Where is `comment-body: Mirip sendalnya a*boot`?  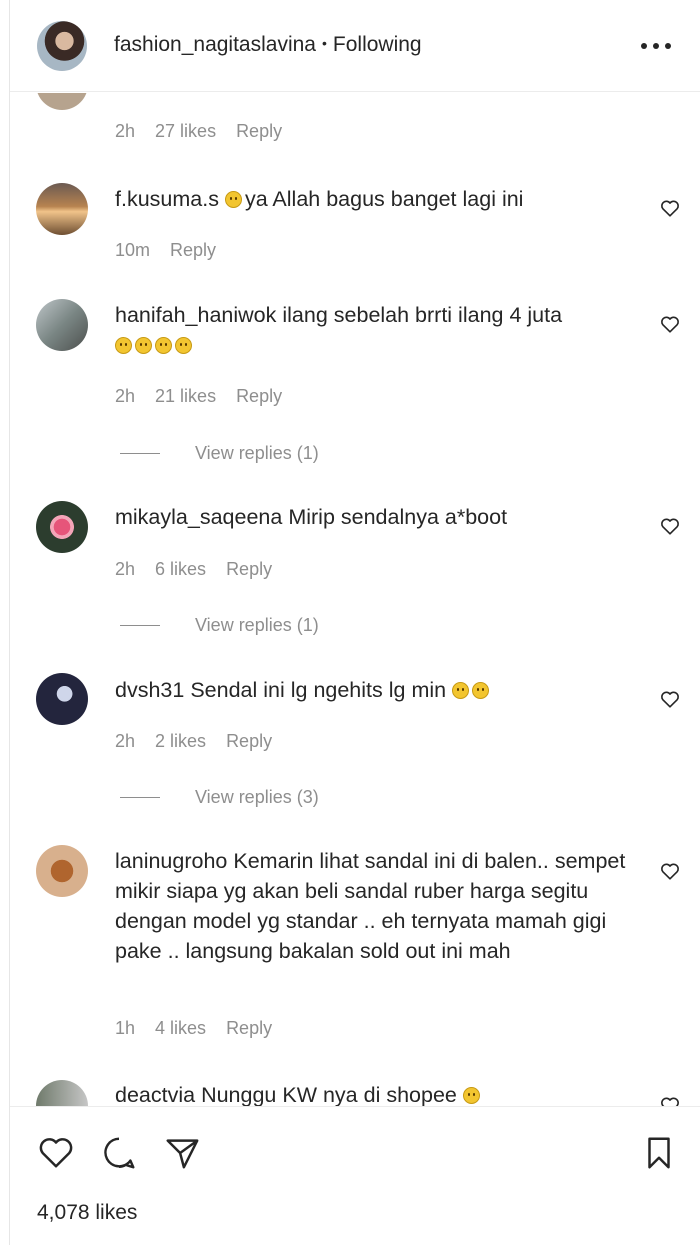
comment-body: Mirip sendalnya a*boot is located at coordinates (398, 517).